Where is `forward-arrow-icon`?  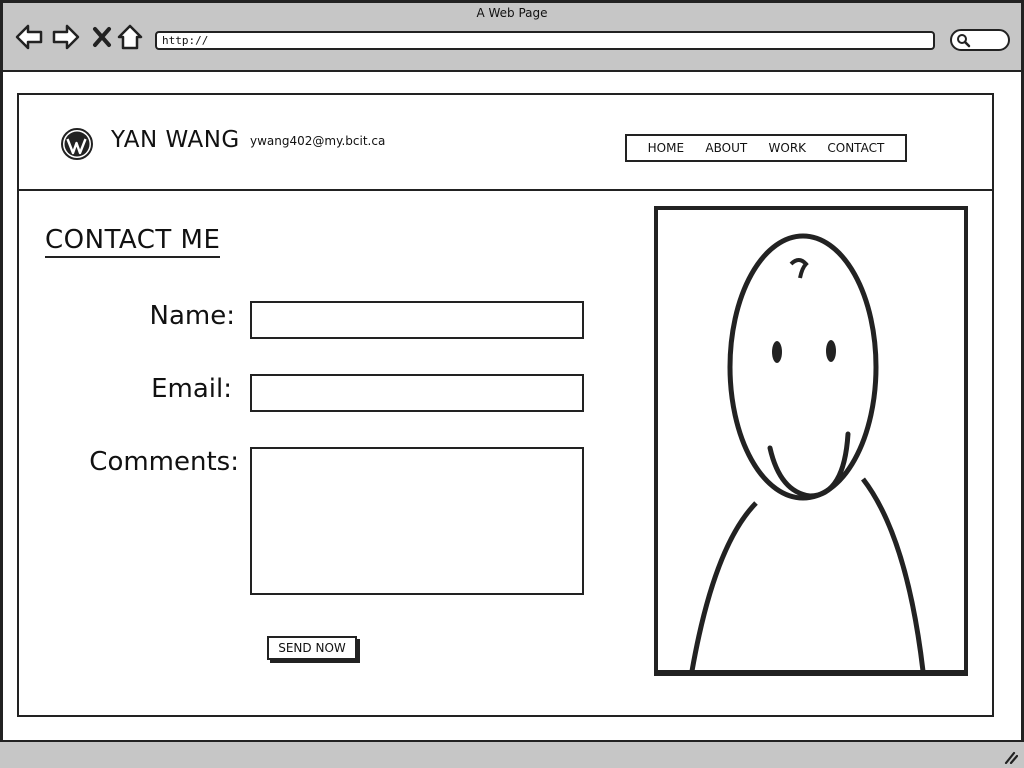
forward-arrow-icon is located at coordinates (66, 37).